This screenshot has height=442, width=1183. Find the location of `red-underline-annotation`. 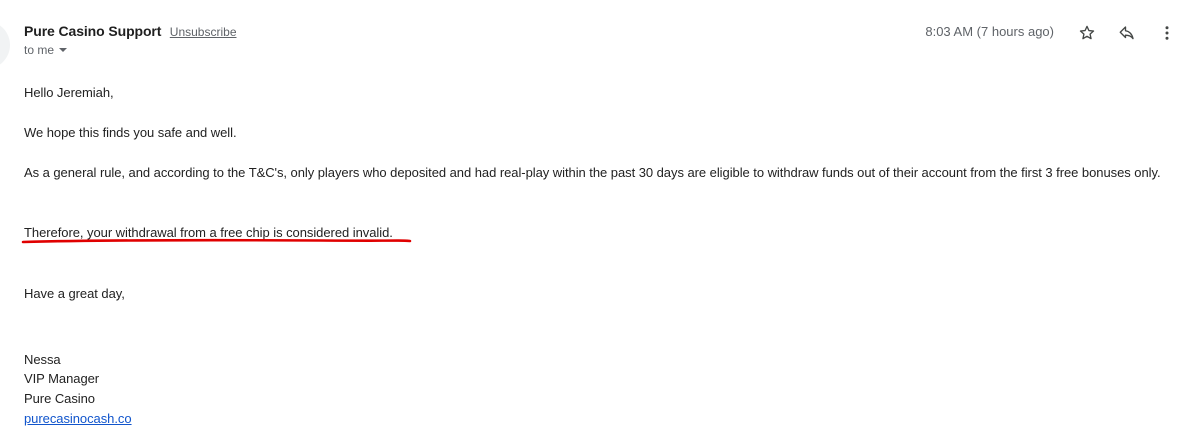

red-underline-annotation is located at coordinates (216, 241).